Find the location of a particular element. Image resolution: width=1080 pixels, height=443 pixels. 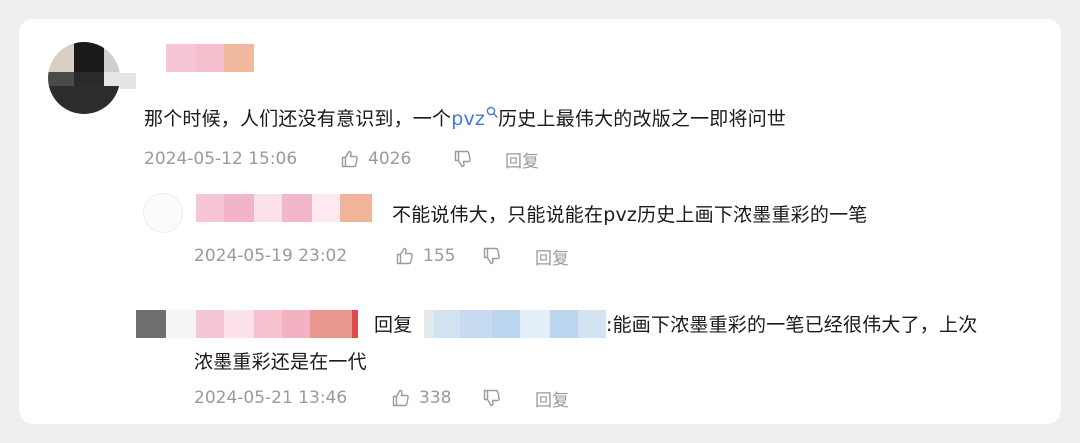

comment-text: 不能说伟大，只能说能在pvz历史上画下浓墨重彩的一笔 is located at coordinates (630, 215).